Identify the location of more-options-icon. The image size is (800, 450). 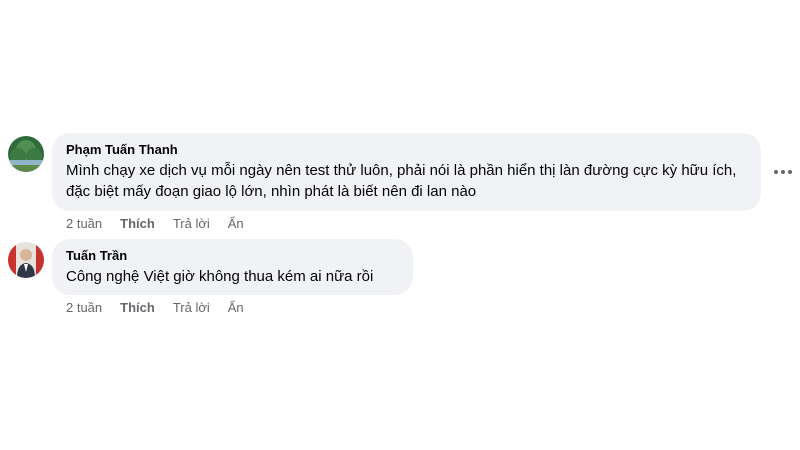
(783, 172).